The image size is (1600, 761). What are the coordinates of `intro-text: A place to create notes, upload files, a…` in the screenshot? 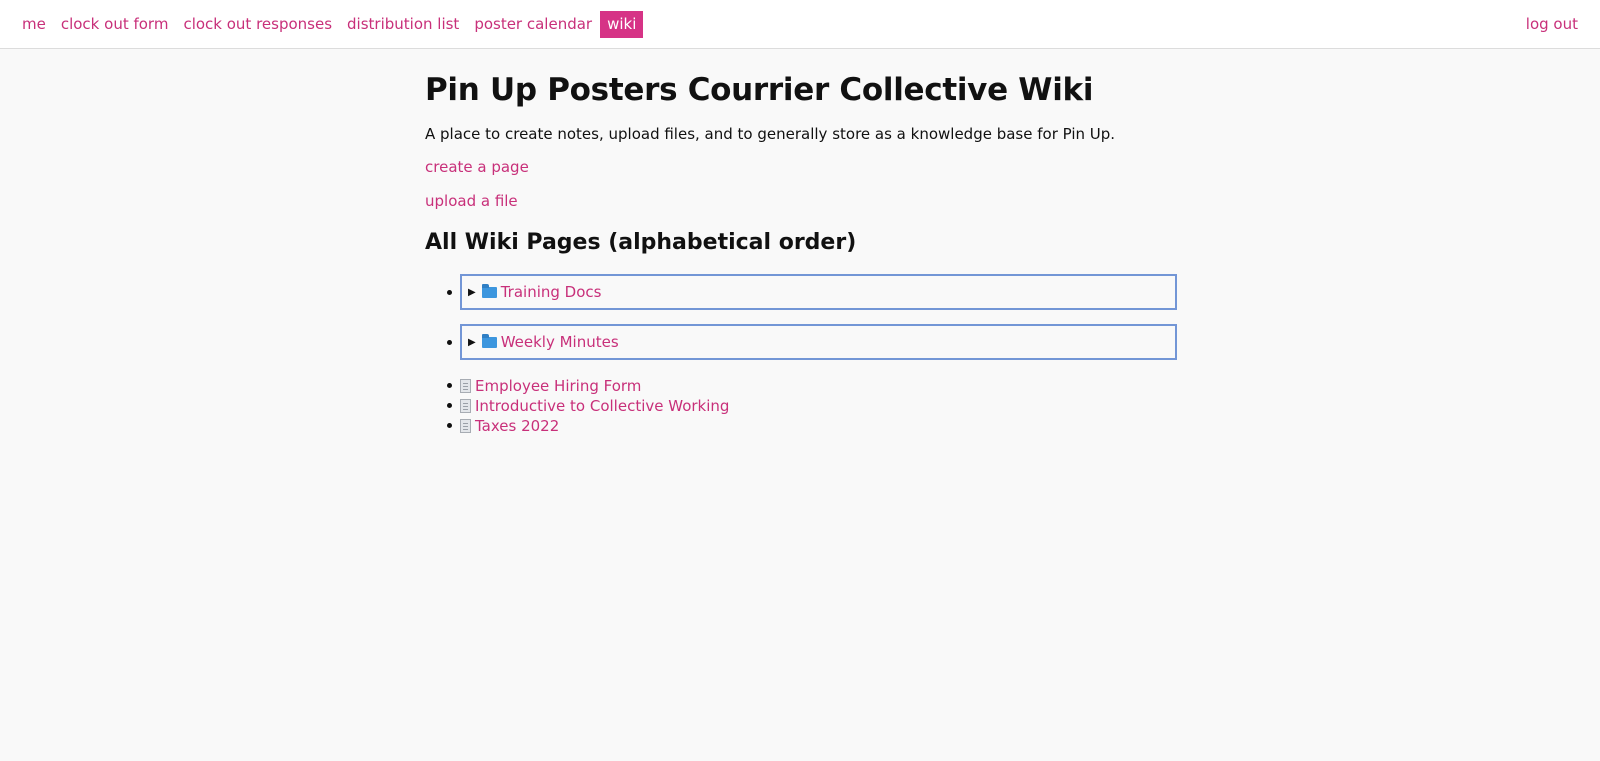 It's located at (770, 134).